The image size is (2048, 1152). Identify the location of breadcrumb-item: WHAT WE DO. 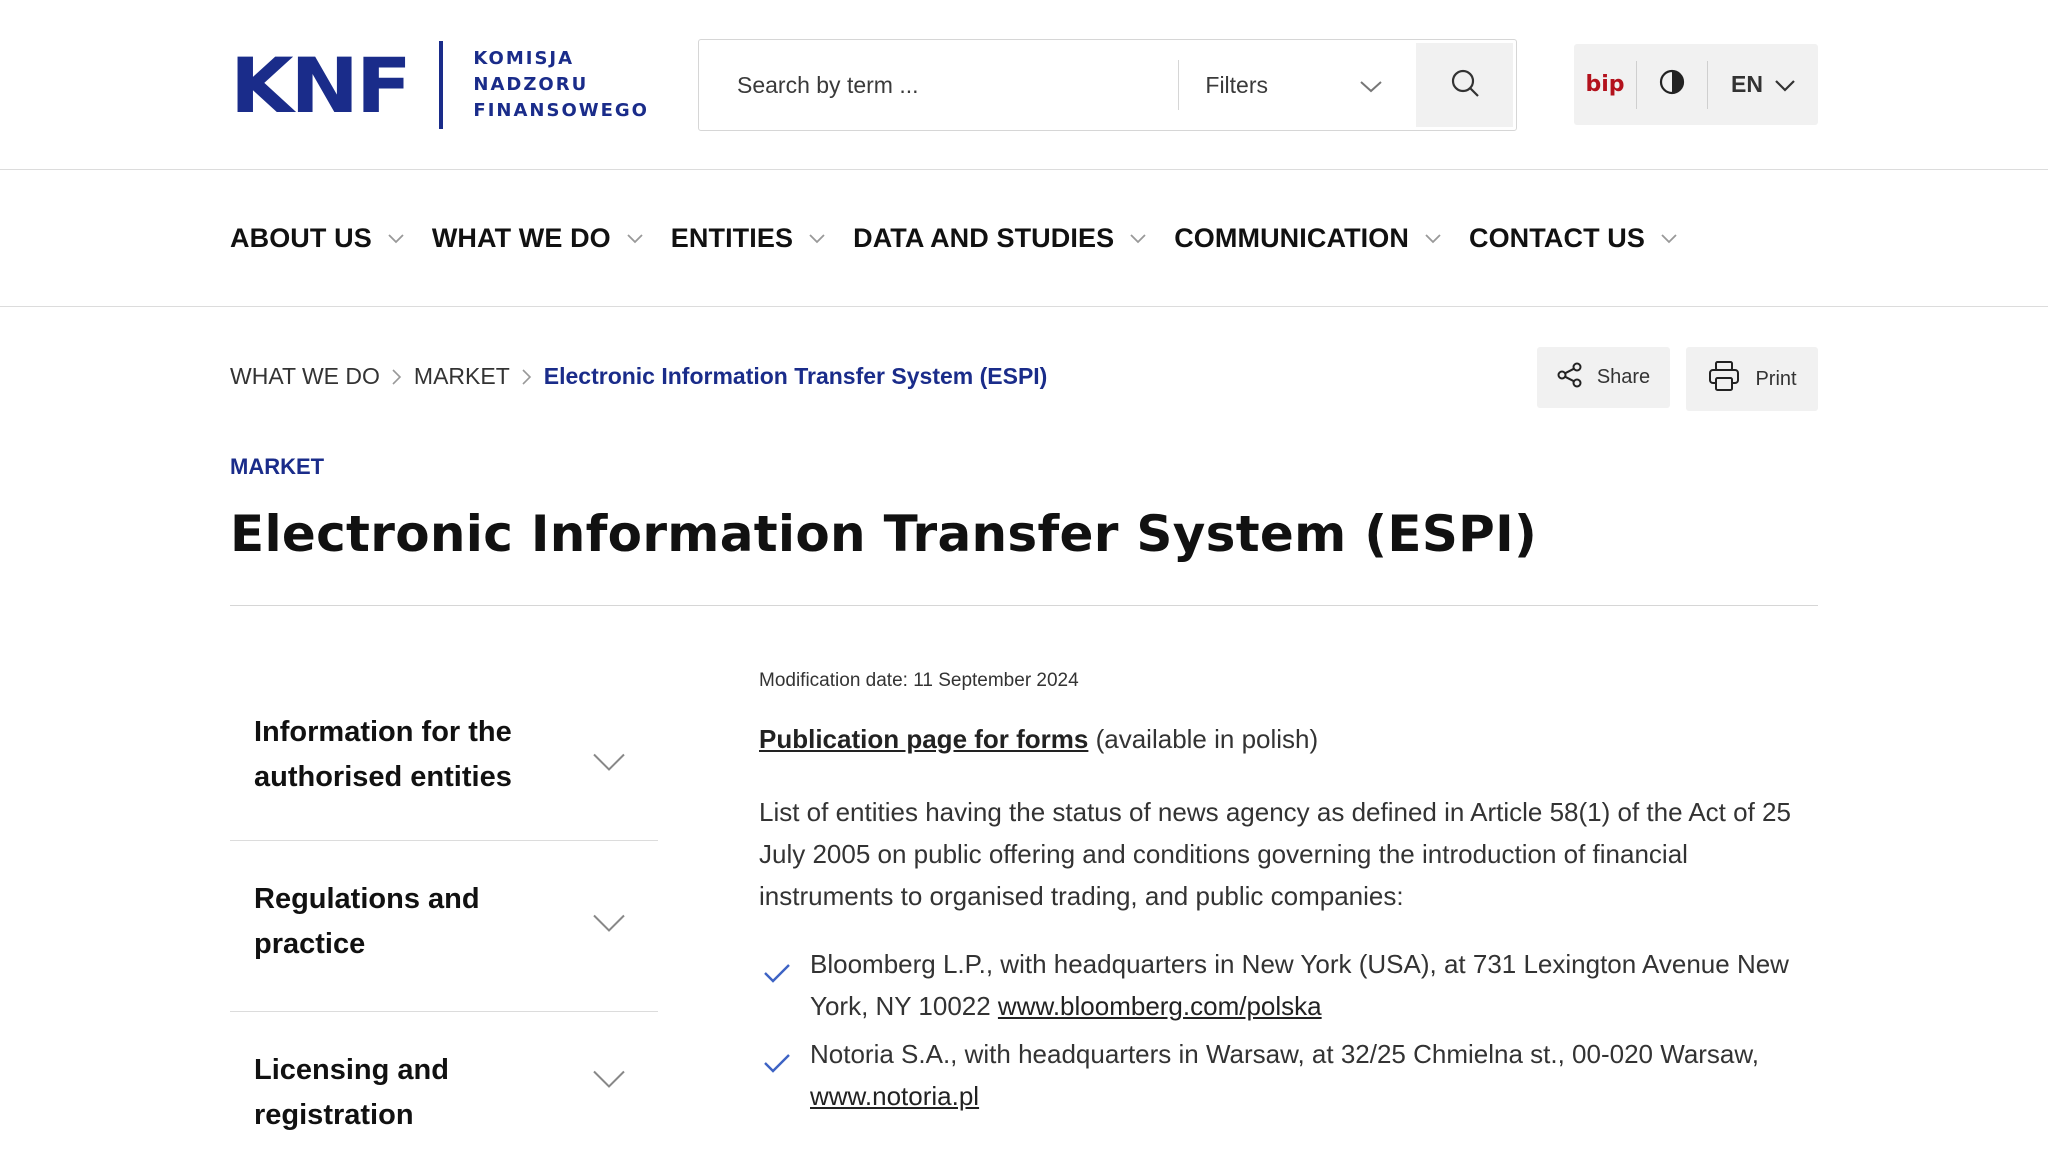
(305, 376).